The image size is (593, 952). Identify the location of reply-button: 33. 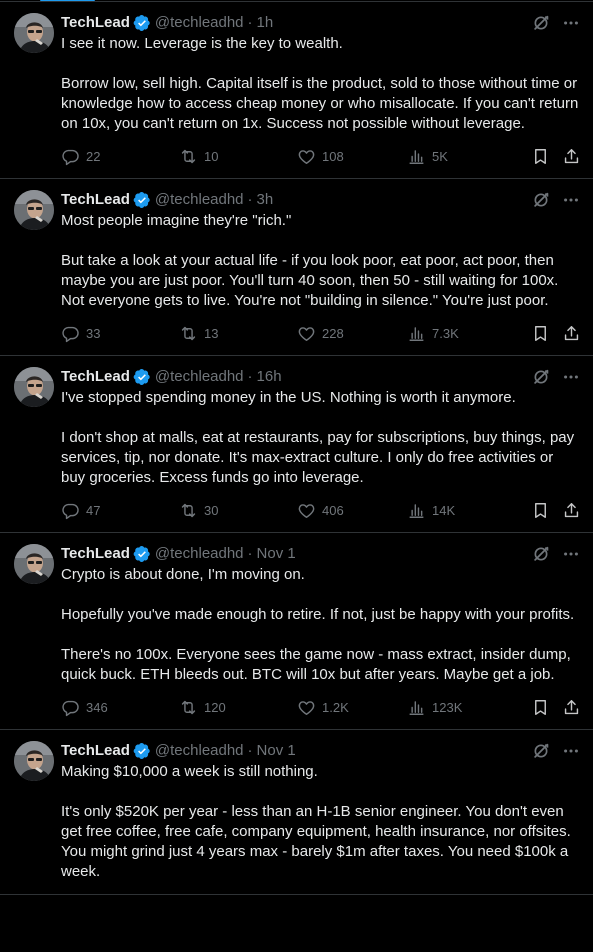
(120, 333).